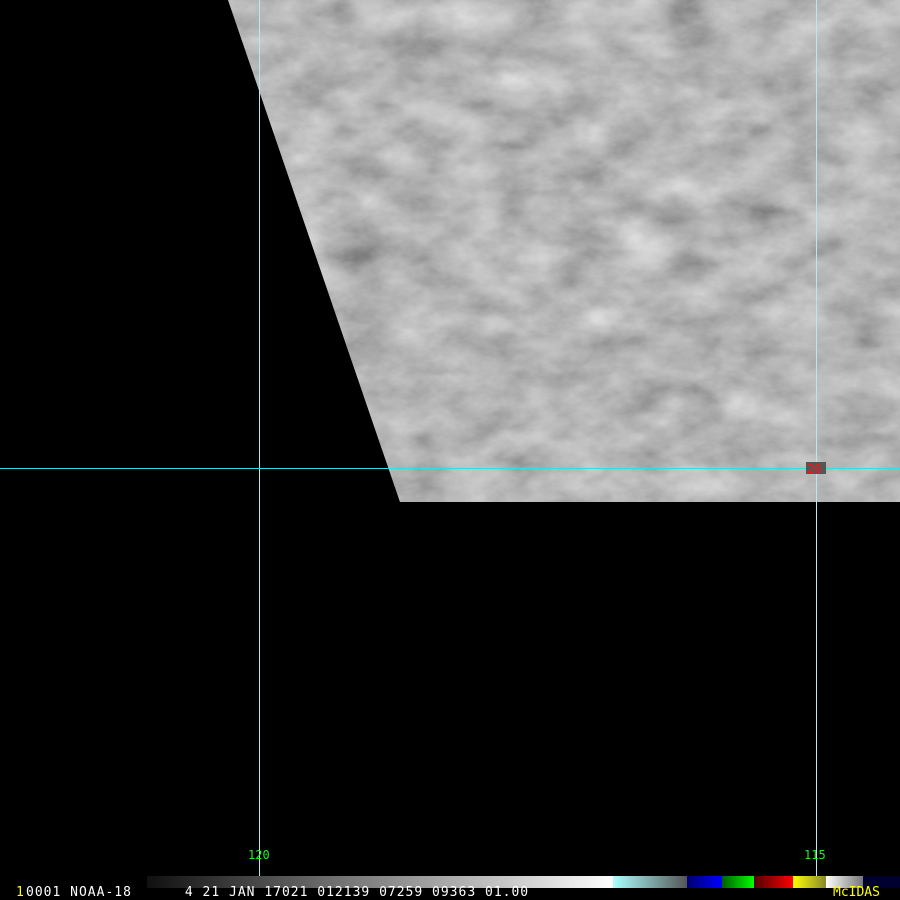 Image resolution: width=900 pixels, height=900 pixels. Describe the element at coordinates (815, 855) in the screenshot. I see `longitude-label-115: 115` at that location.